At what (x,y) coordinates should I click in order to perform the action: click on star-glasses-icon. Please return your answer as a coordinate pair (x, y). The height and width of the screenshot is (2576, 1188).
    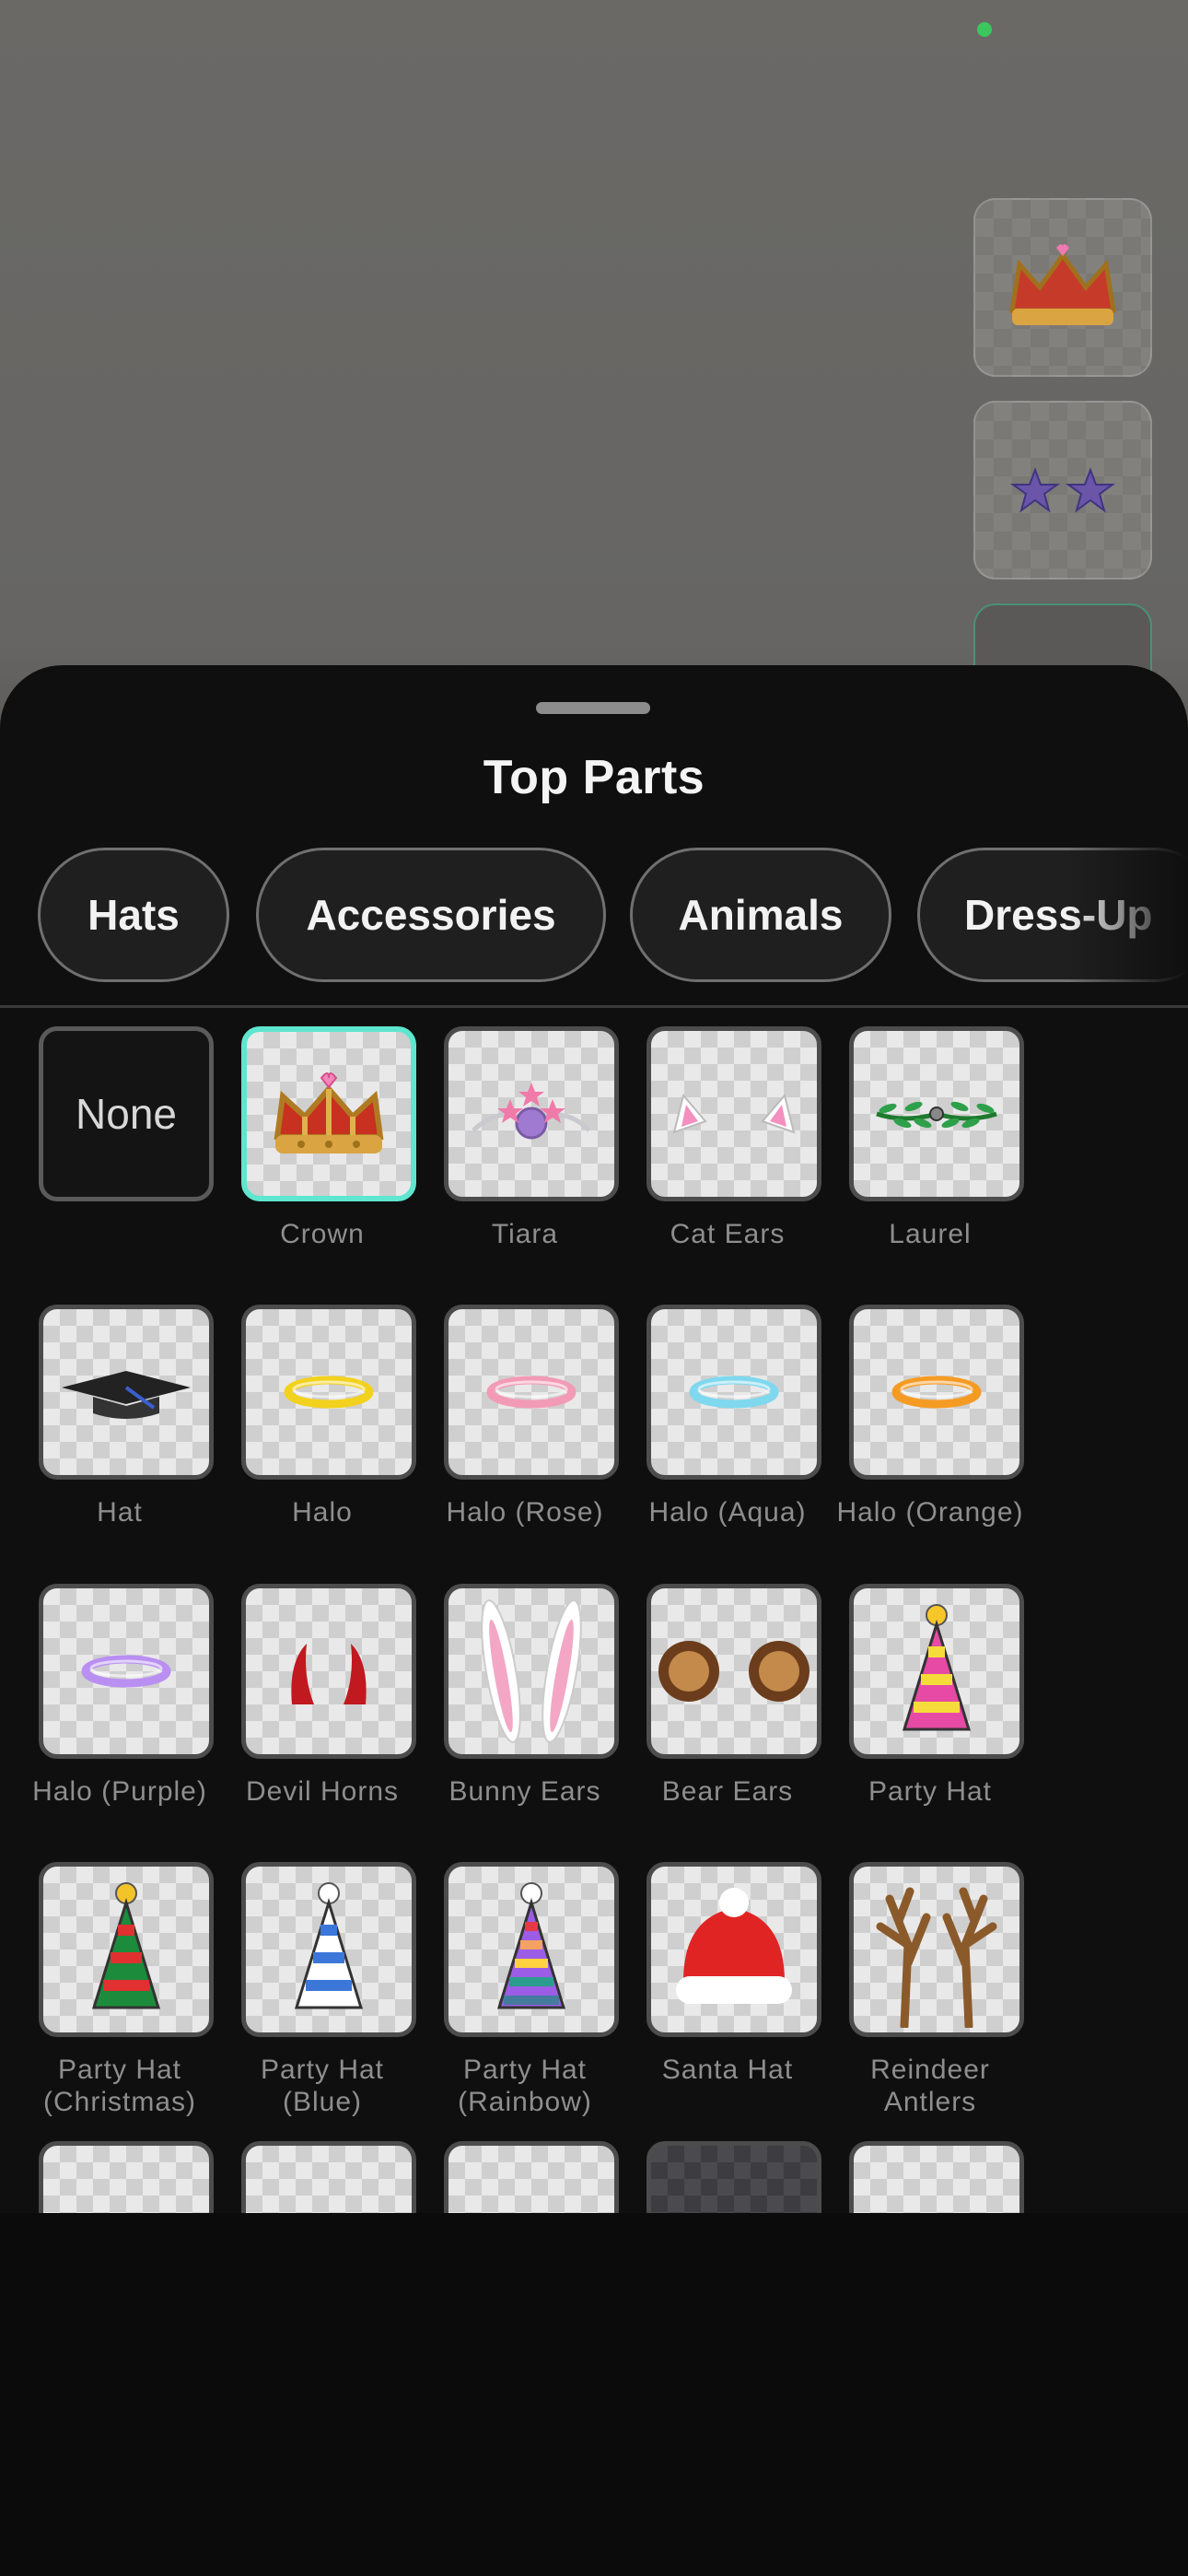
    Looking at the image, I should click on (1062, 490).